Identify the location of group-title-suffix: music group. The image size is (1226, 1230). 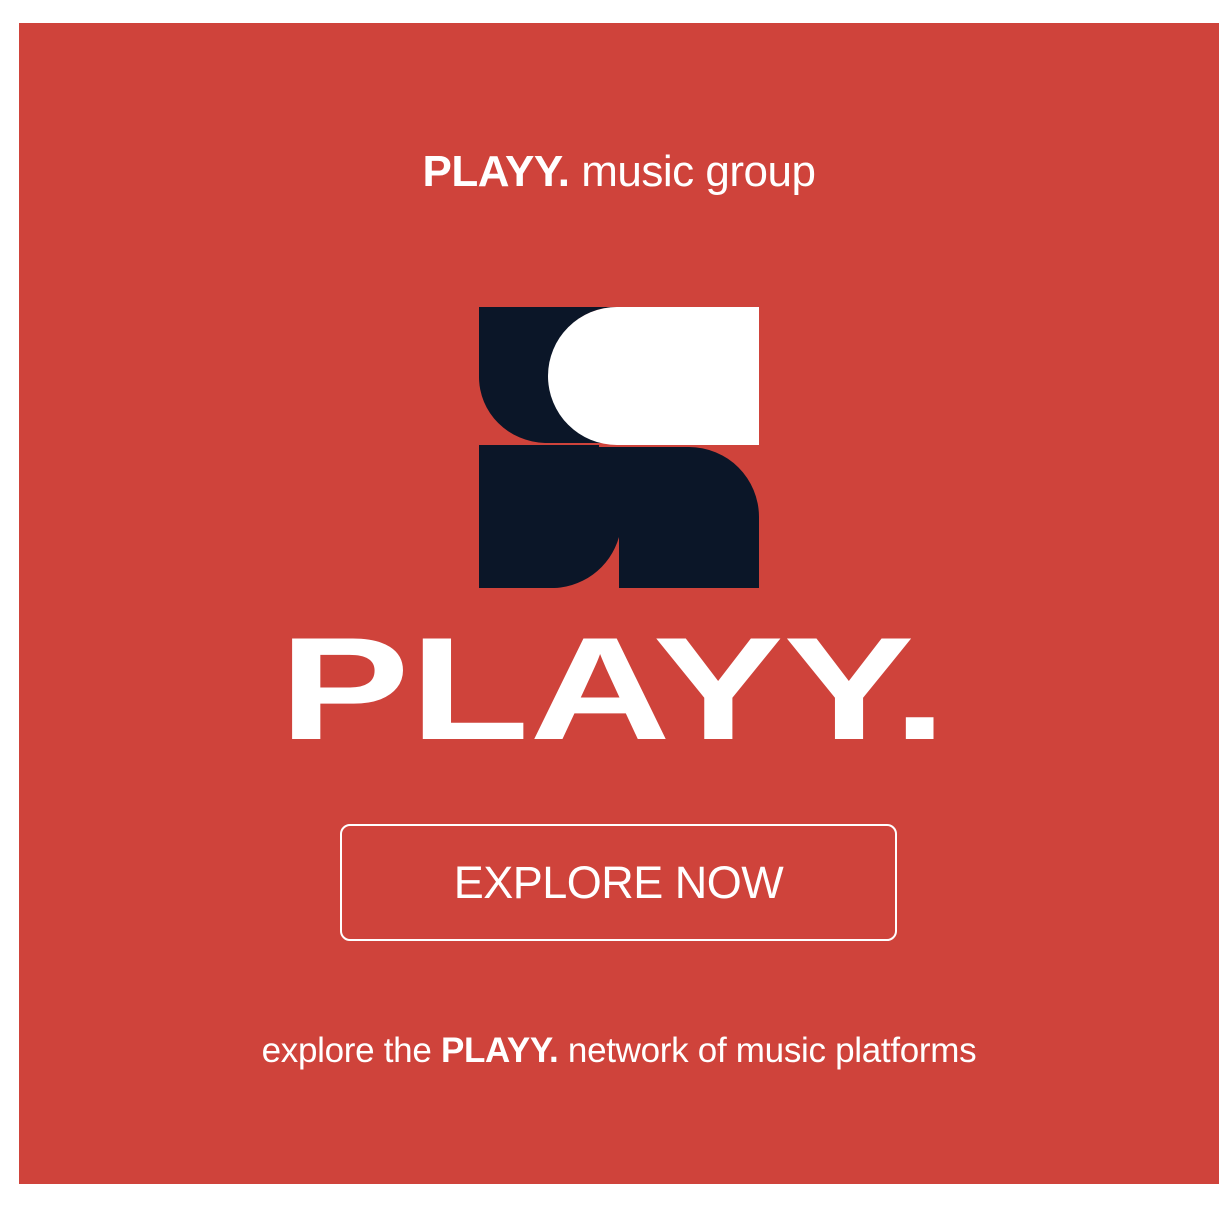
(698, 171).